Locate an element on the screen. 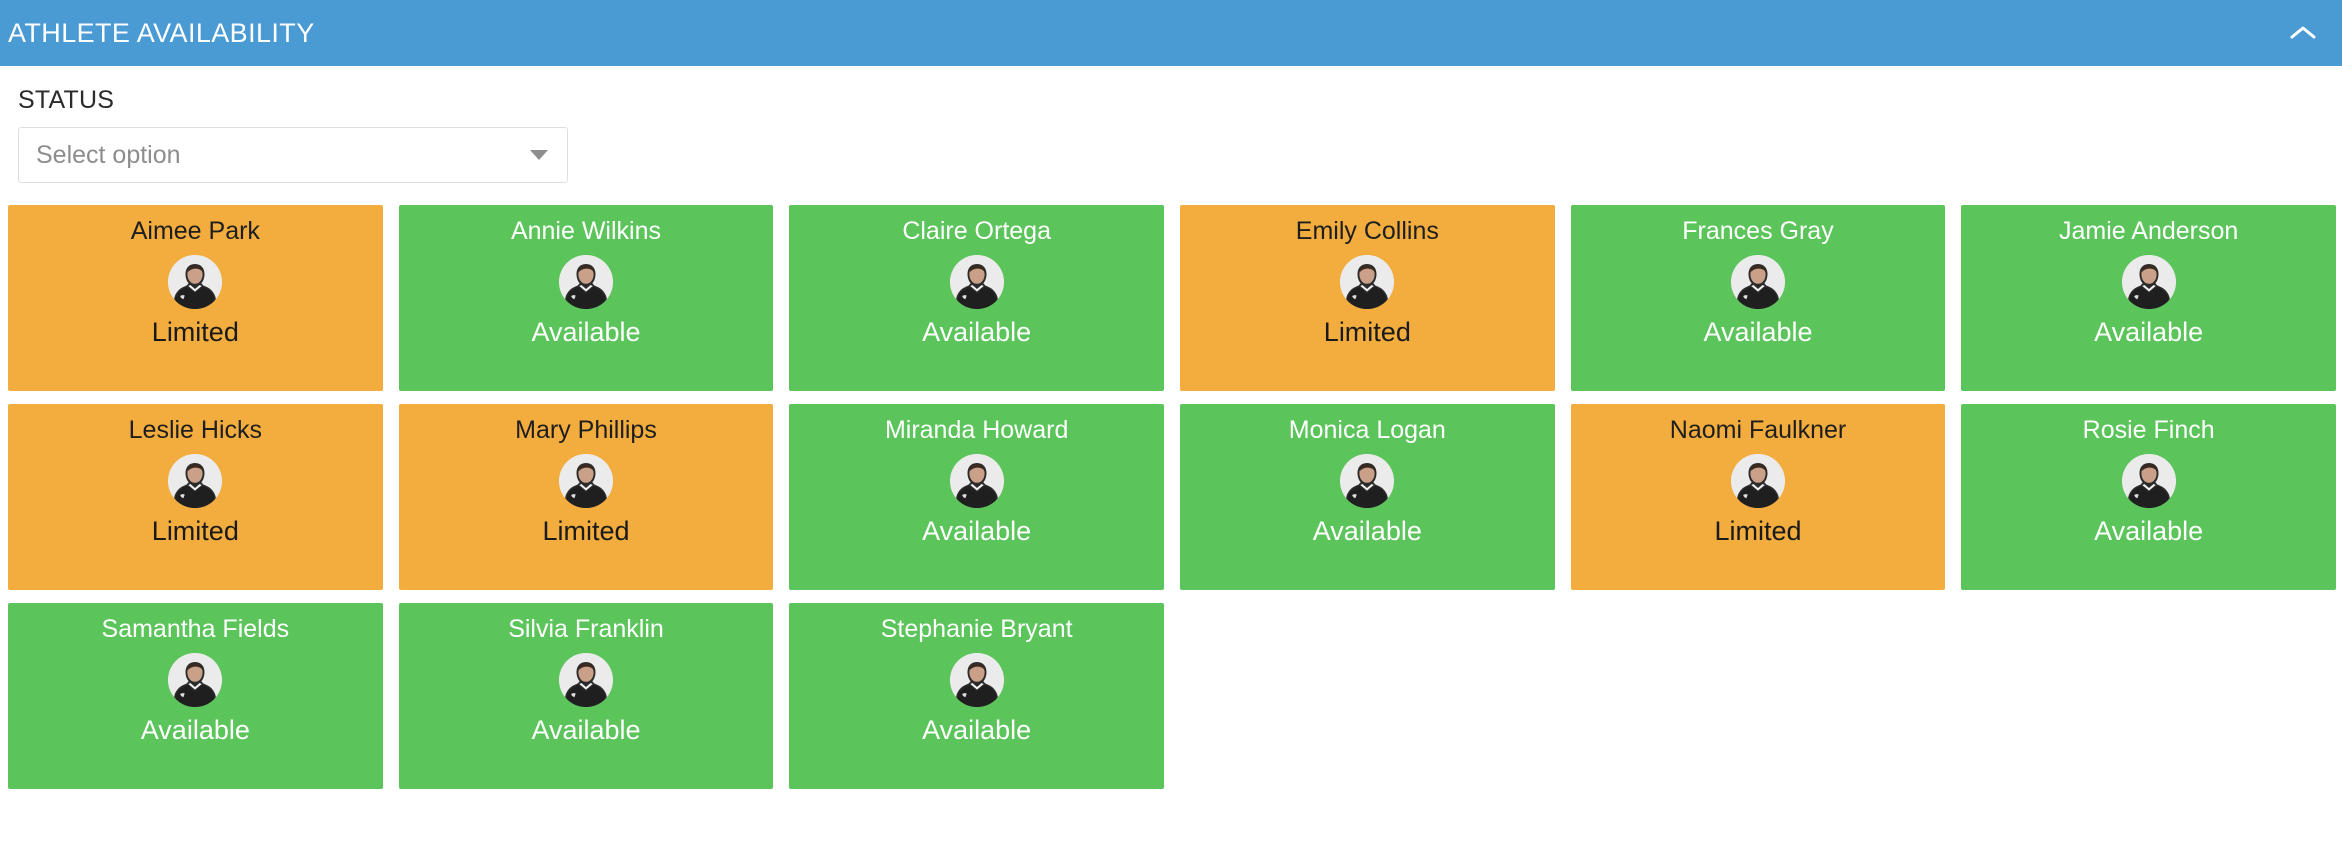 This screenshot has width=2342, height=848. athlete-name: Aimee Park is located at coordinates (195, 231).